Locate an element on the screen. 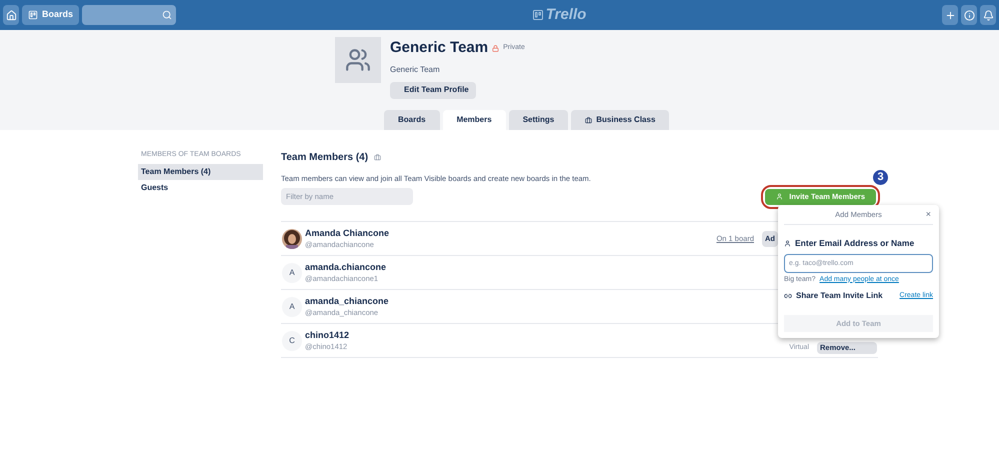 The image size is (999, 456). team-logo is located at coordinates (358, 60).